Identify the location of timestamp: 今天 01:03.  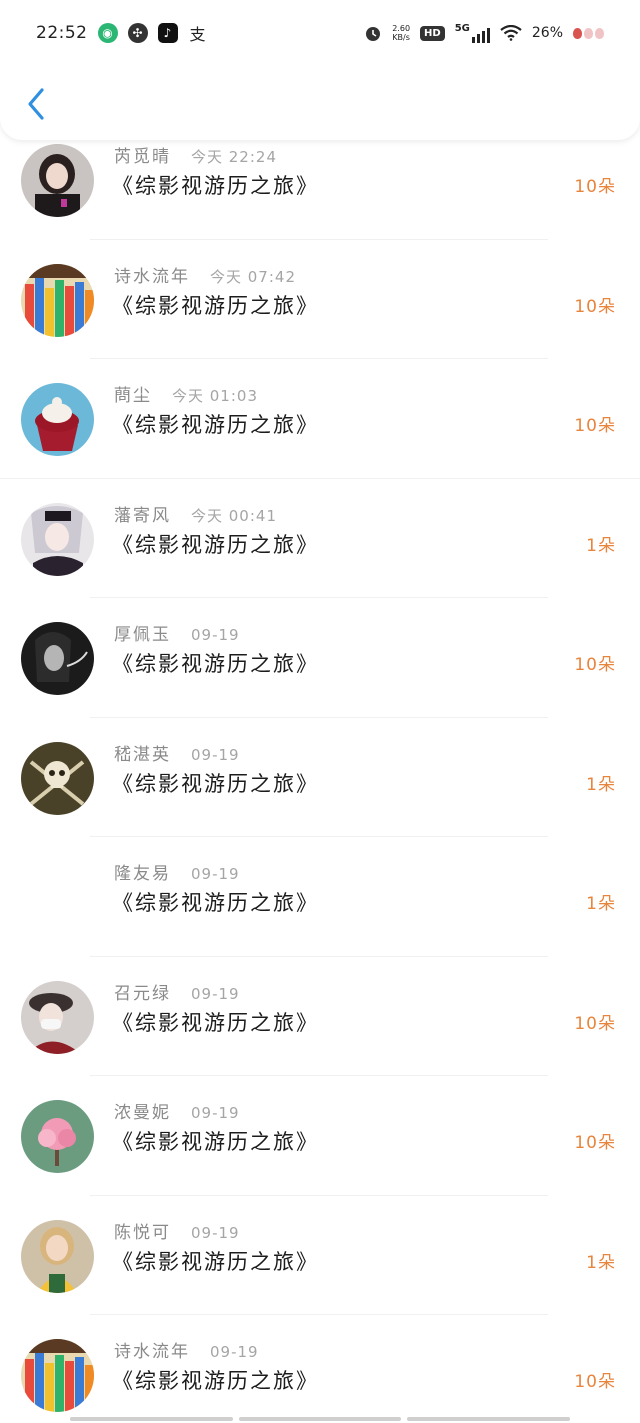
(215, 396).